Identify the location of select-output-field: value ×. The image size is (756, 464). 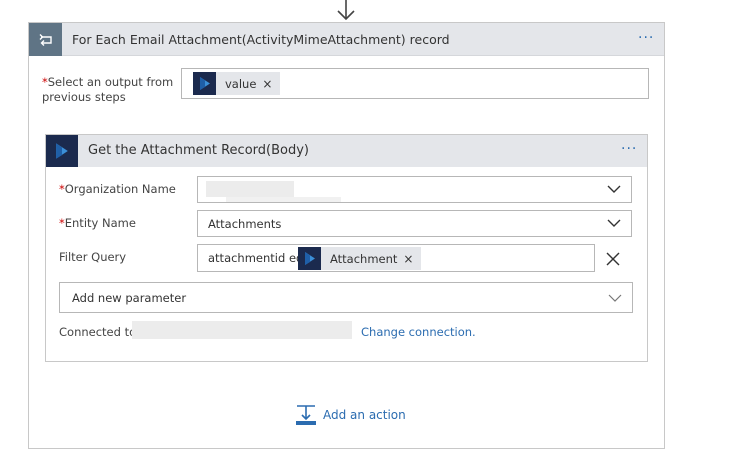
(415, 83).